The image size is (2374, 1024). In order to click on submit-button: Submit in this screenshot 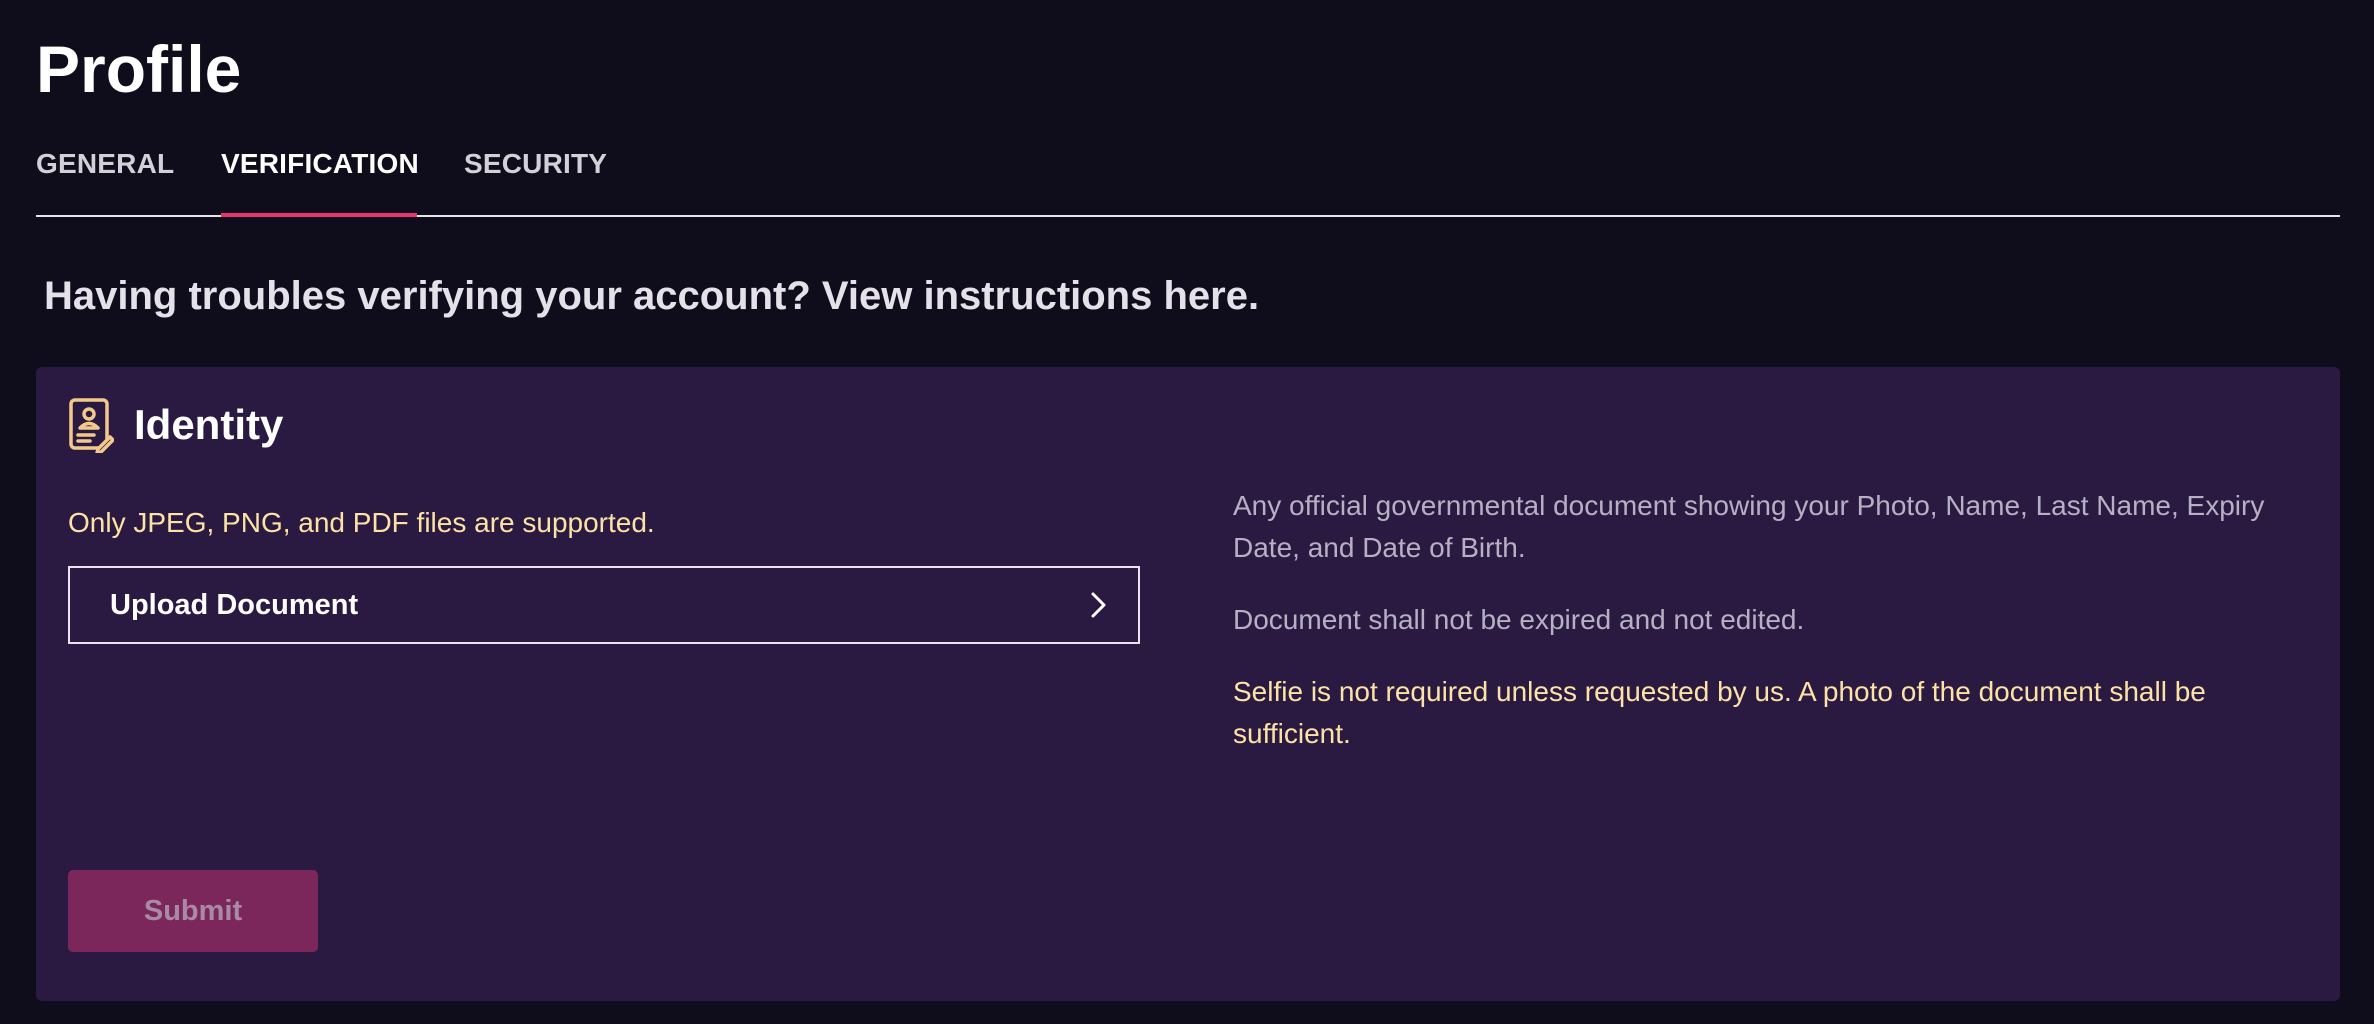, I will do `click(193, 911)`.